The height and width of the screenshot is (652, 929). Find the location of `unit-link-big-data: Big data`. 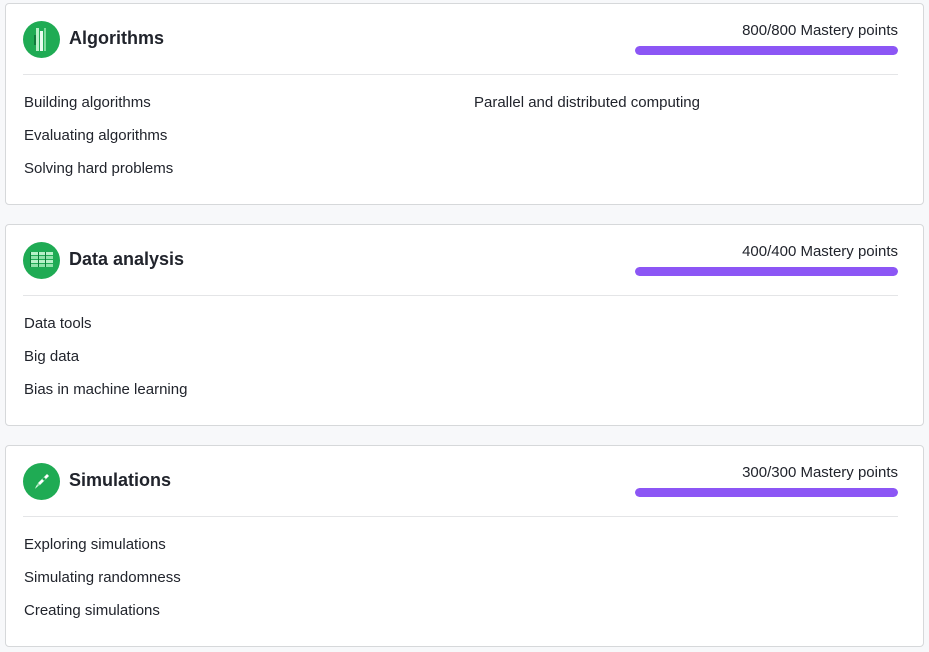

unit-link-big-data: Big data is located at coordinates (51, 356).